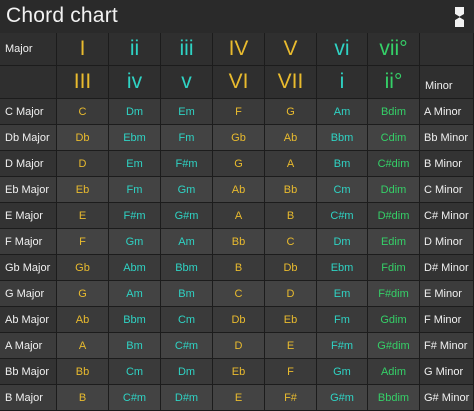 Image resolution: width=474 pixels, height=411 pixels. Describe the element at coordinates (394, 138) in the screenshot. I see `chord-cell: Cdim` at that location.